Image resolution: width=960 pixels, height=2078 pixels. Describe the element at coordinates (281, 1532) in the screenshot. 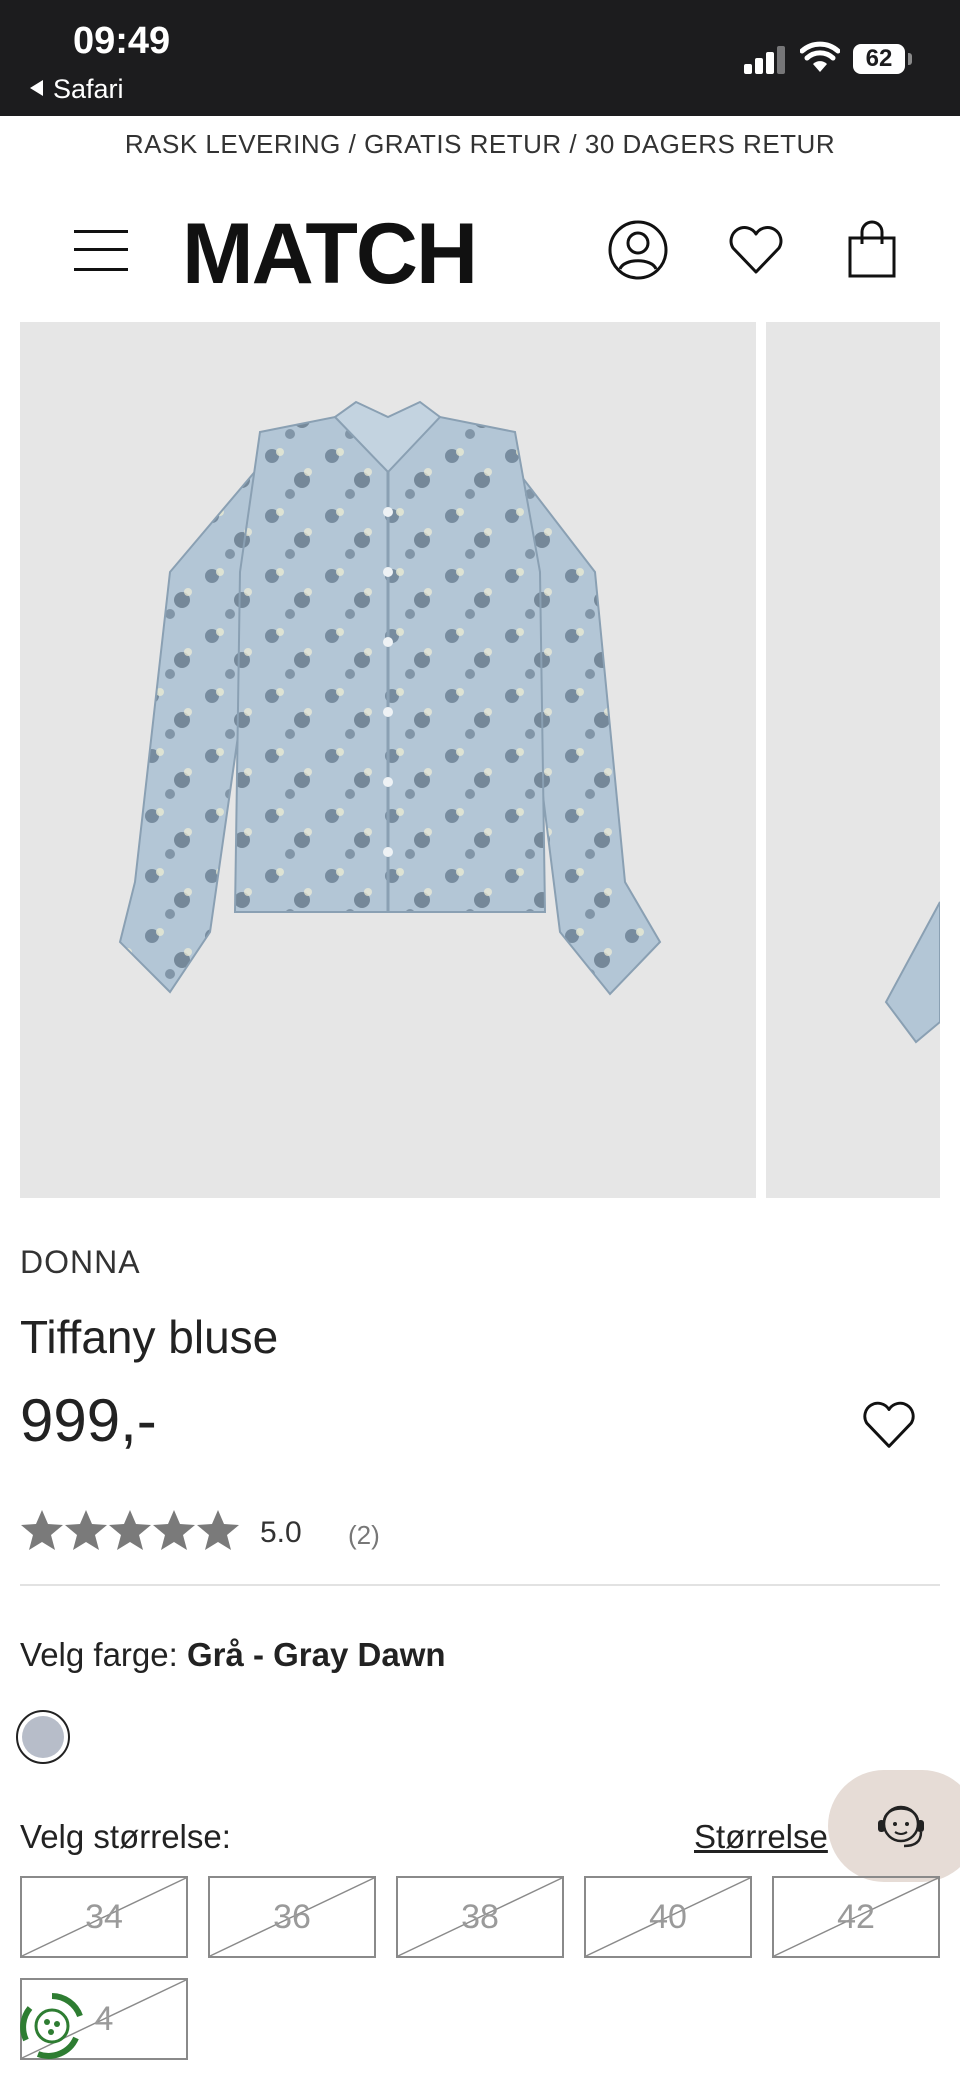

I see `rating-score: 5.0` at that location.